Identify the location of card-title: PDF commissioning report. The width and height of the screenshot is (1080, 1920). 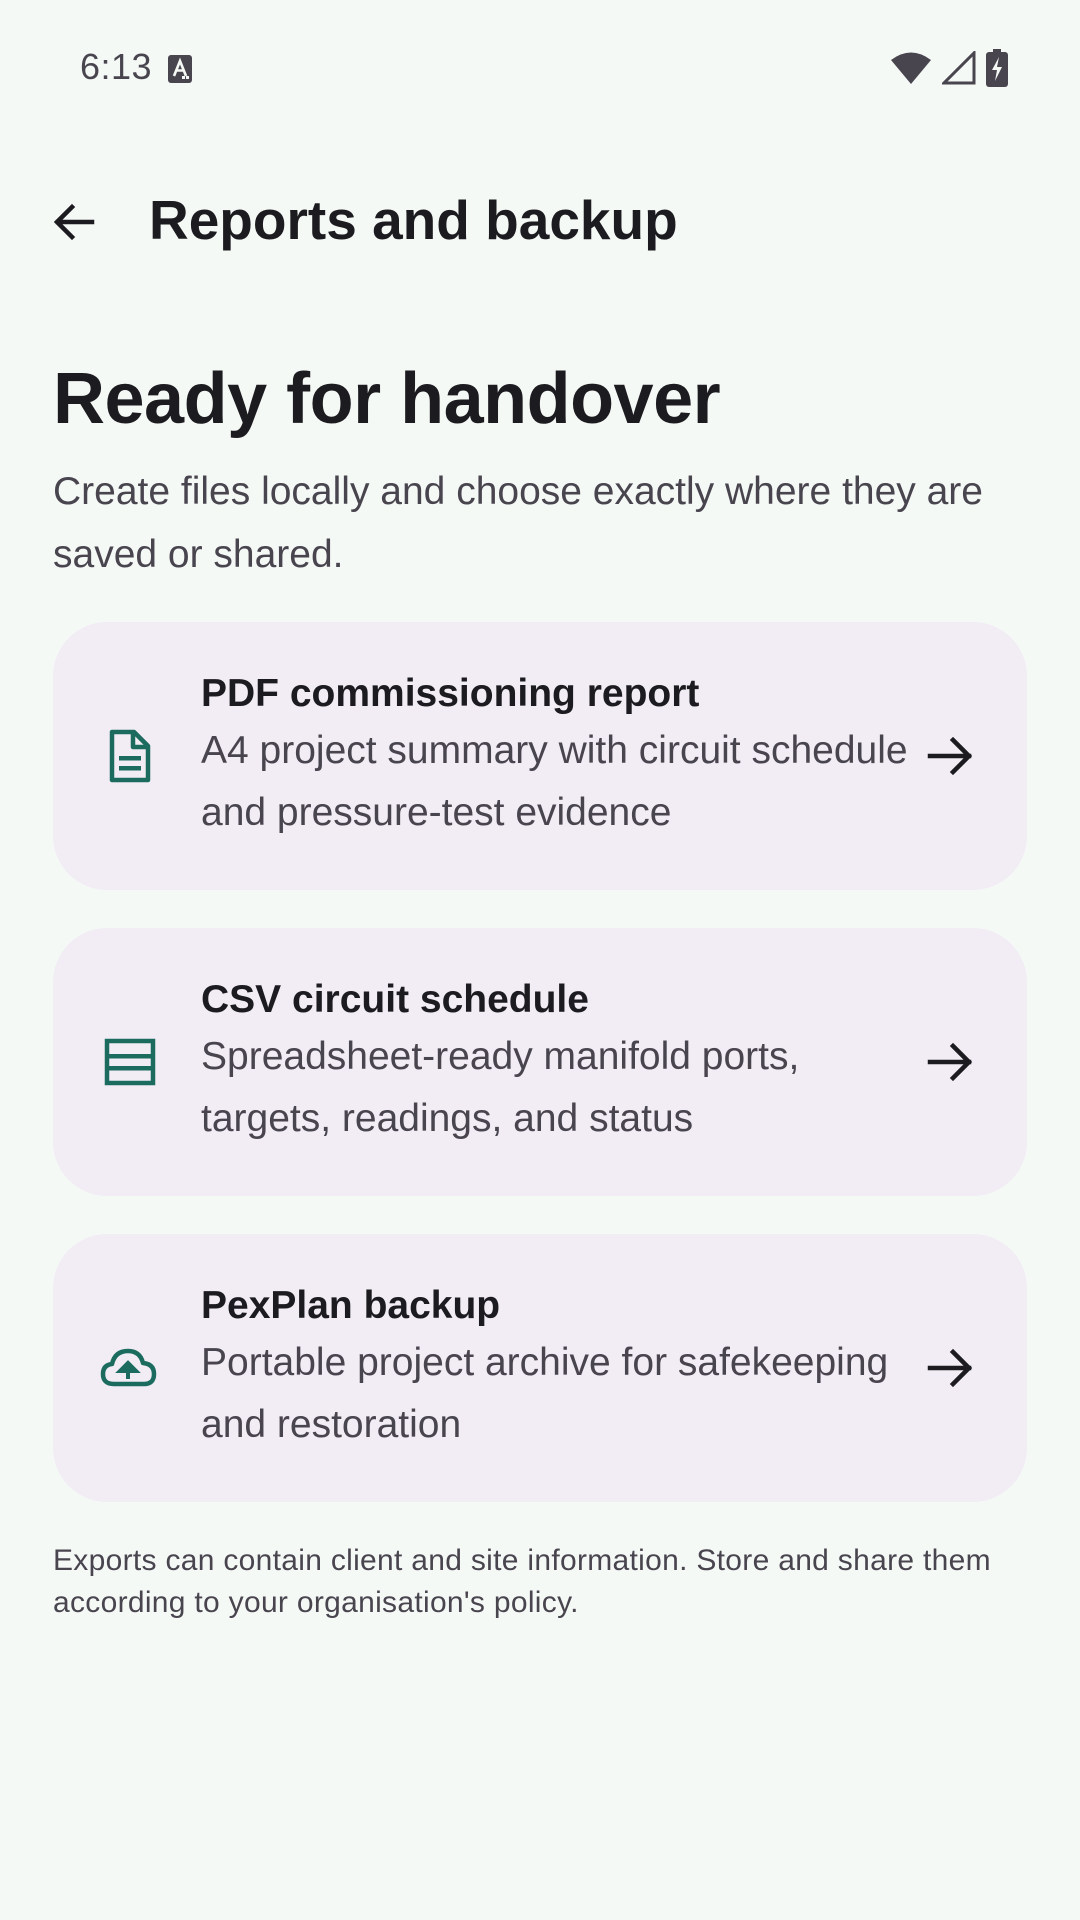
(450, 693).